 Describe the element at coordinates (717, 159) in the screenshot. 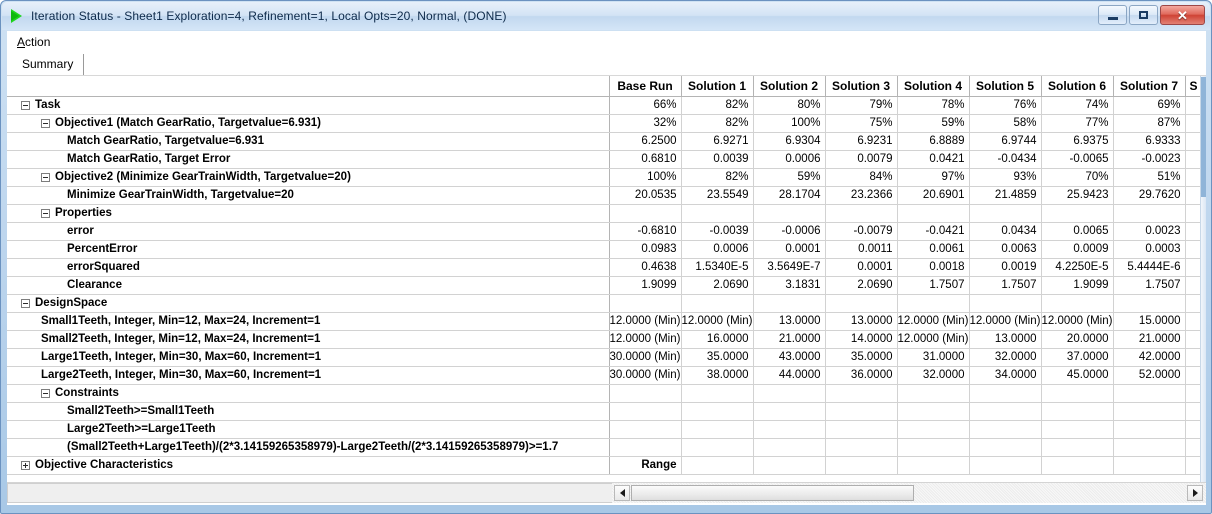

I see `table-cell: 0.0039` at that location.